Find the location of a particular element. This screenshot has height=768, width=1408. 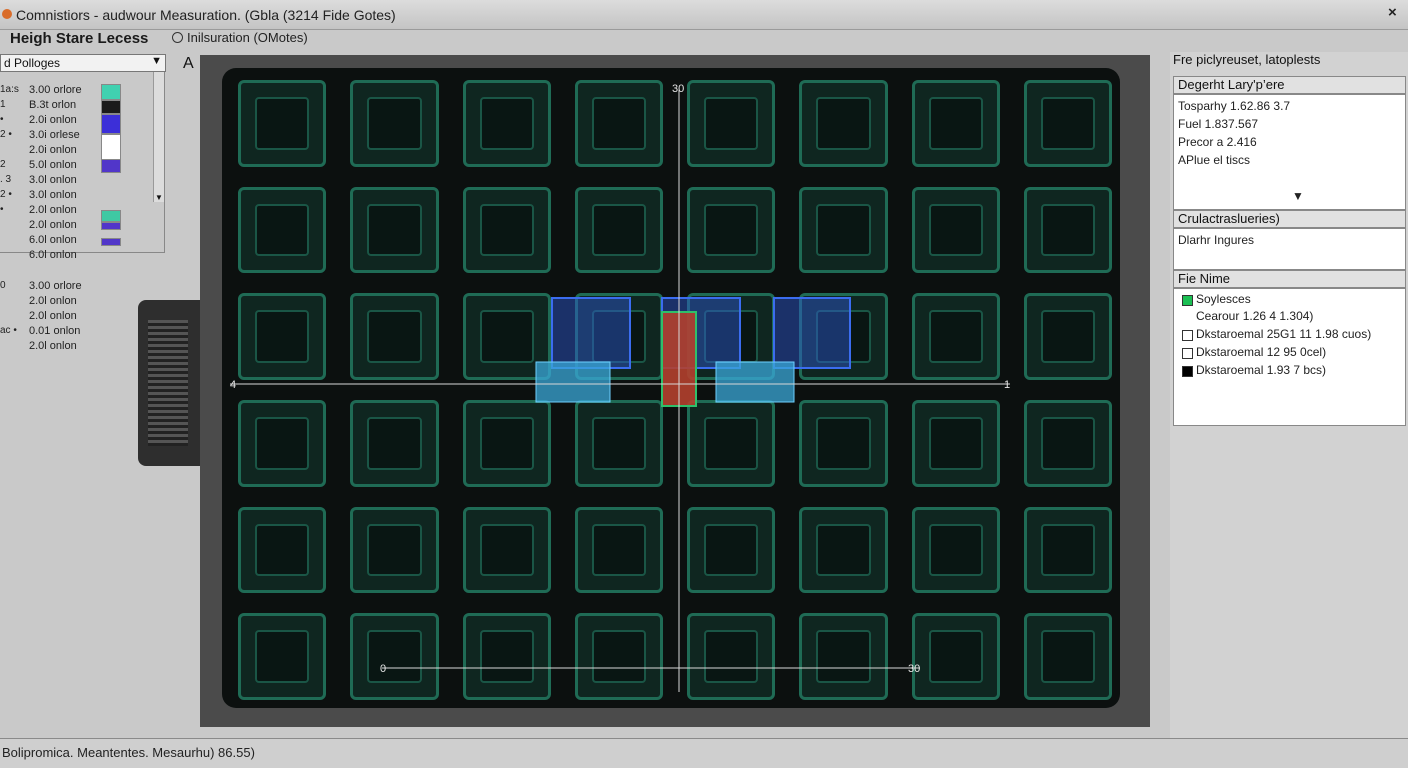

legend-row: 2 5.0l onlon is located at coordinates (50, 166).